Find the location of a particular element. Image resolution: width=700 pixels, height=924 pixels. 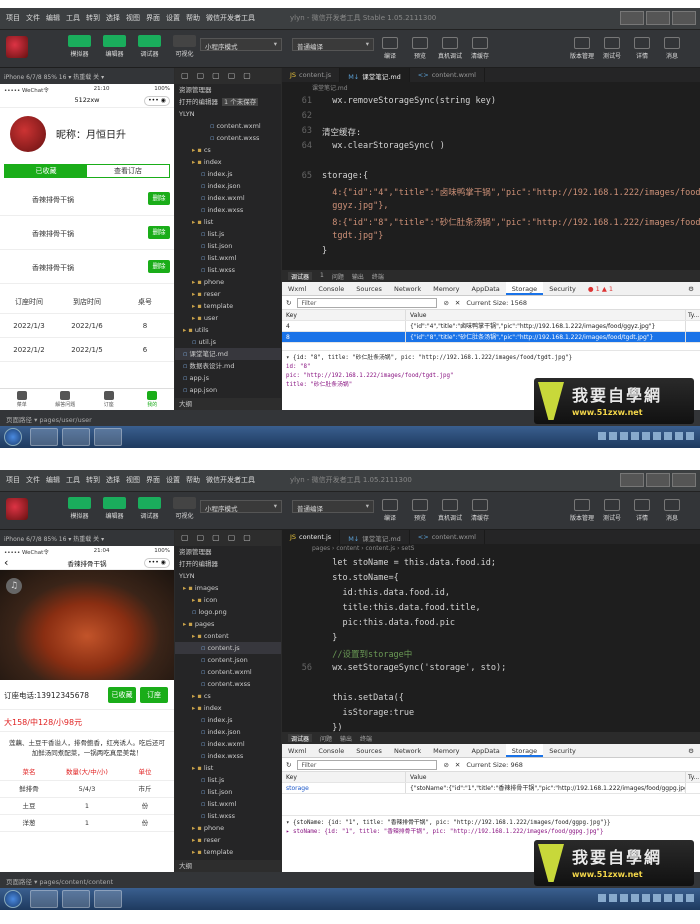

menu-item-6: 视图 is located at coordinates (133, 18).